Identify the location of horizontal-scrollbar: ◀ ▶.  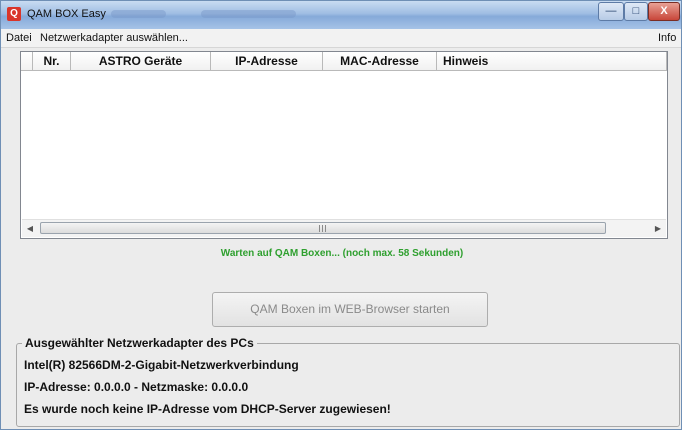
(344, 228).